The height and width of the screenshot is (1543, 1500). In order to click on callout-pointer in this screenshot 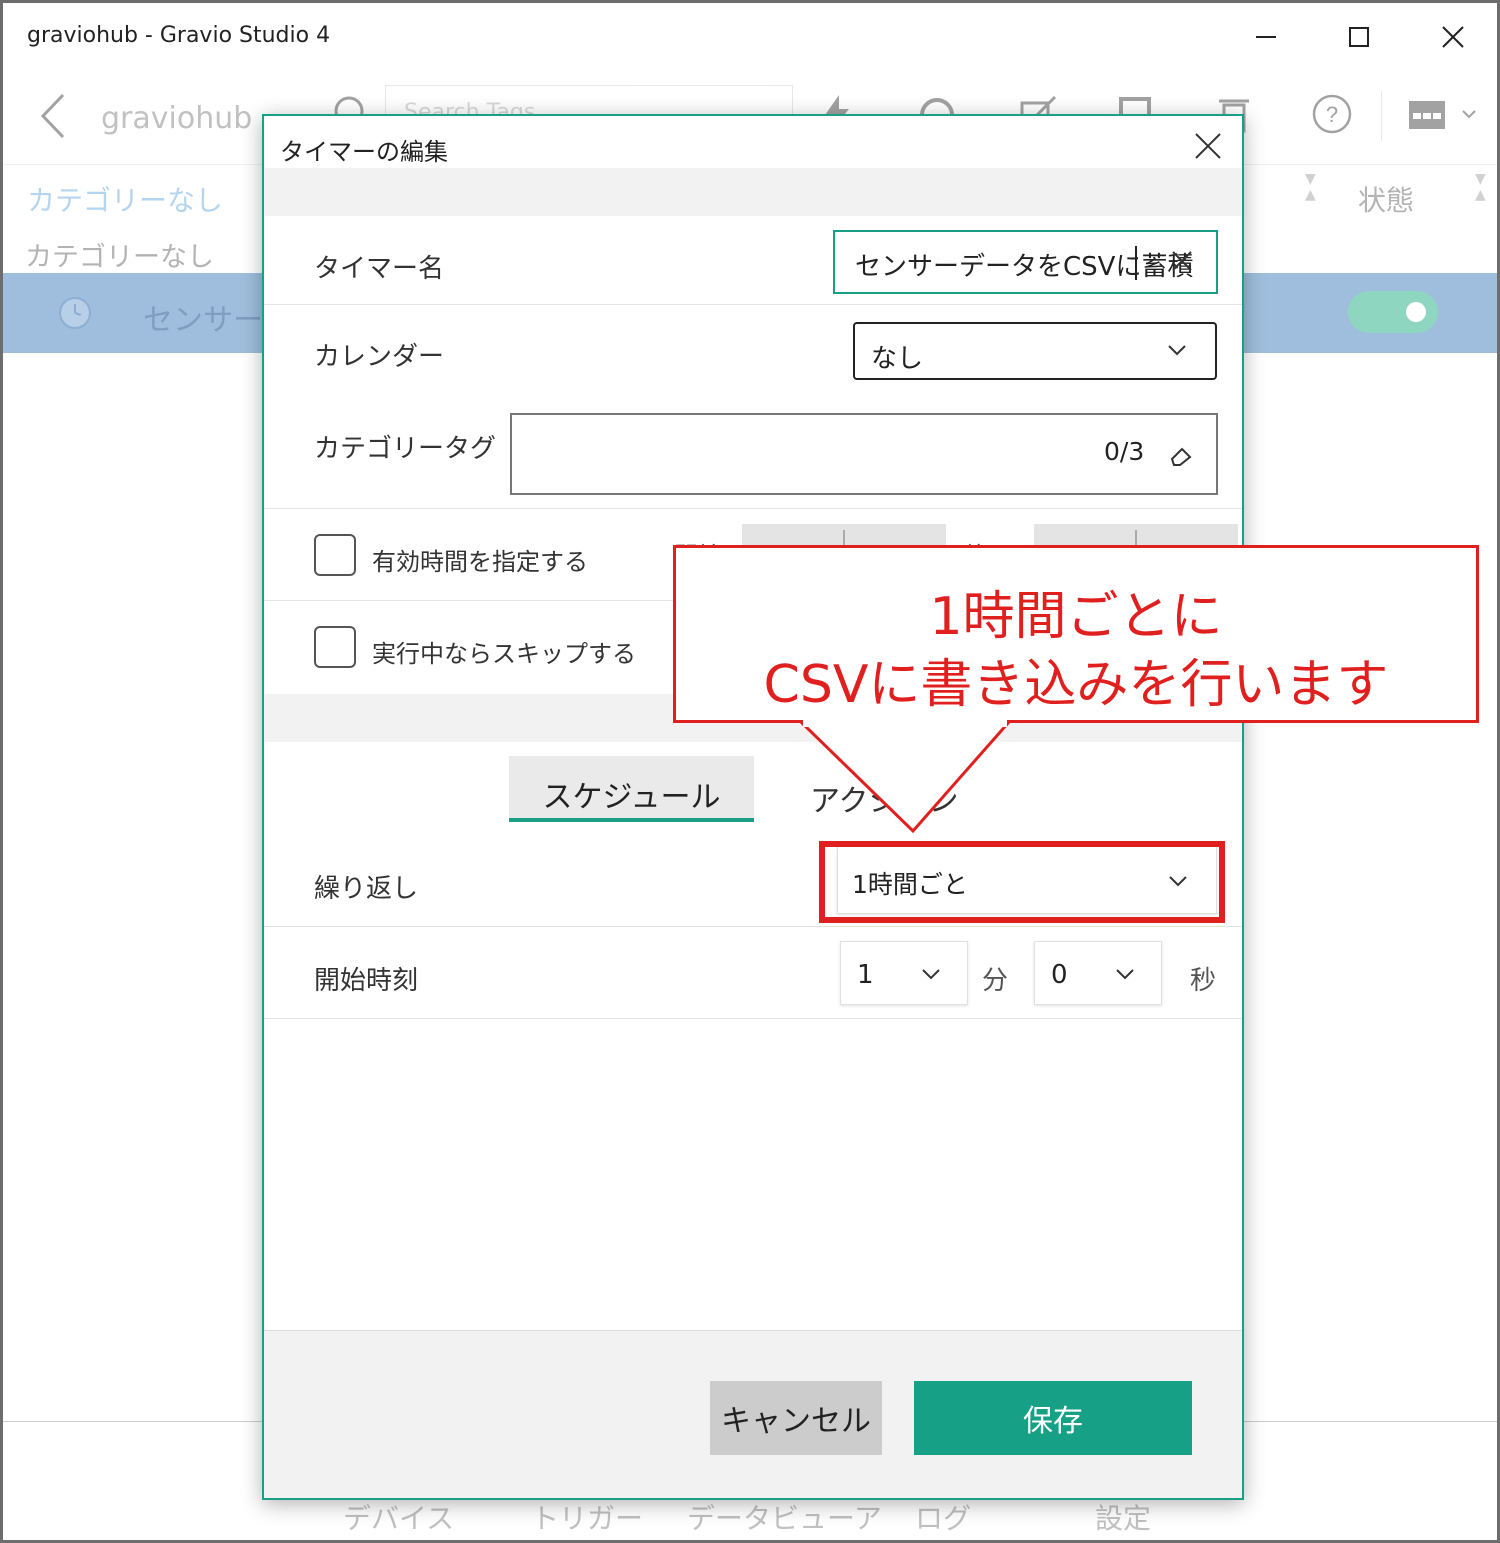, I will do `click(905, 777)`.